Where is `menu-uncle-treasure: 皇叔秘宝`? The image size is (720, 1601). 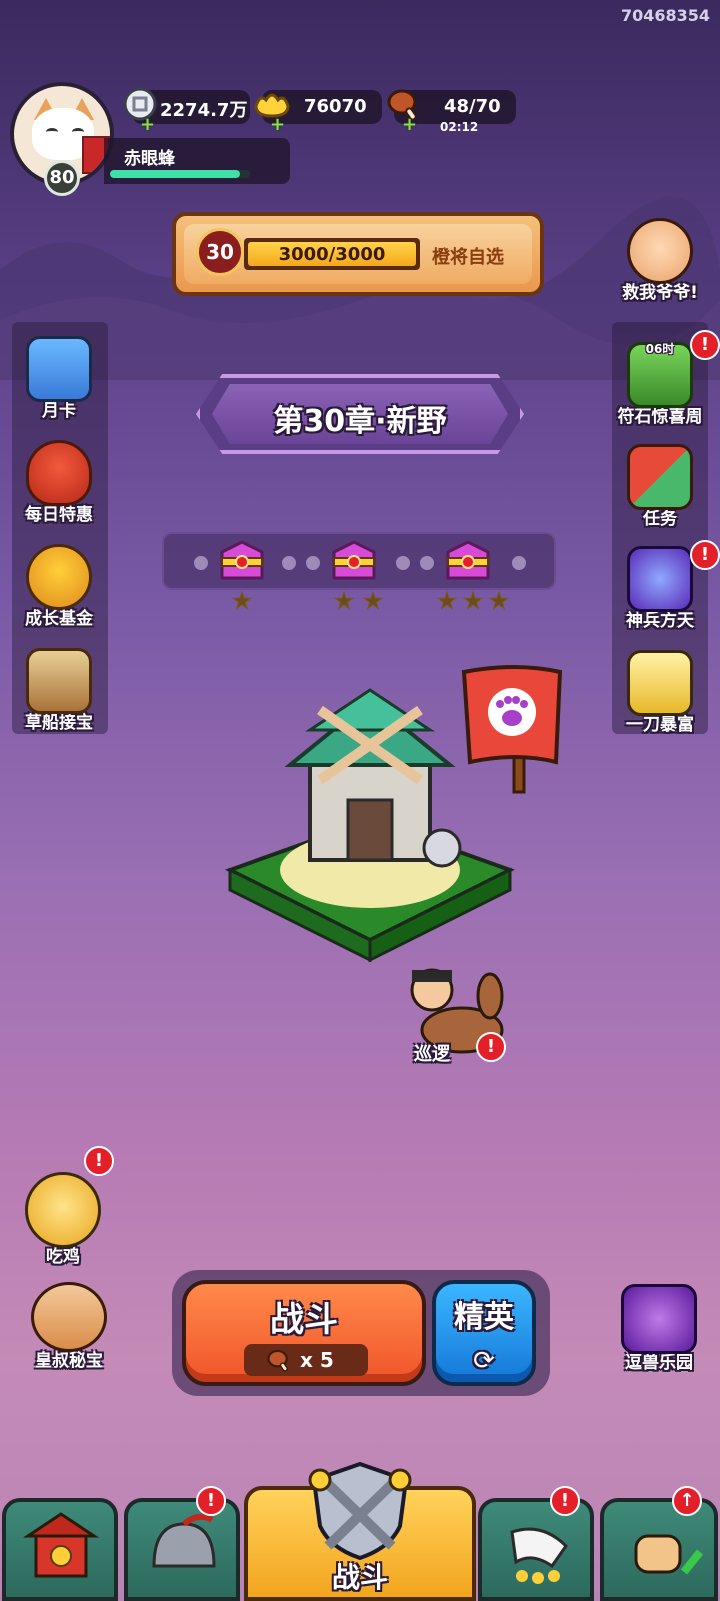
menu-uncle-treasure: 皇叔秘宝 is located at coordinates (69, 1326).